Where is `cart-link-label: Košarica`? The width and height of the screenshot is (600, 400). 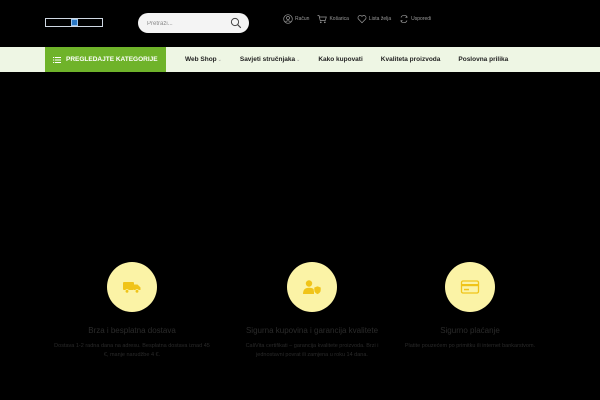 cart-link-label: Košarica is located at coordinates (339, 19).